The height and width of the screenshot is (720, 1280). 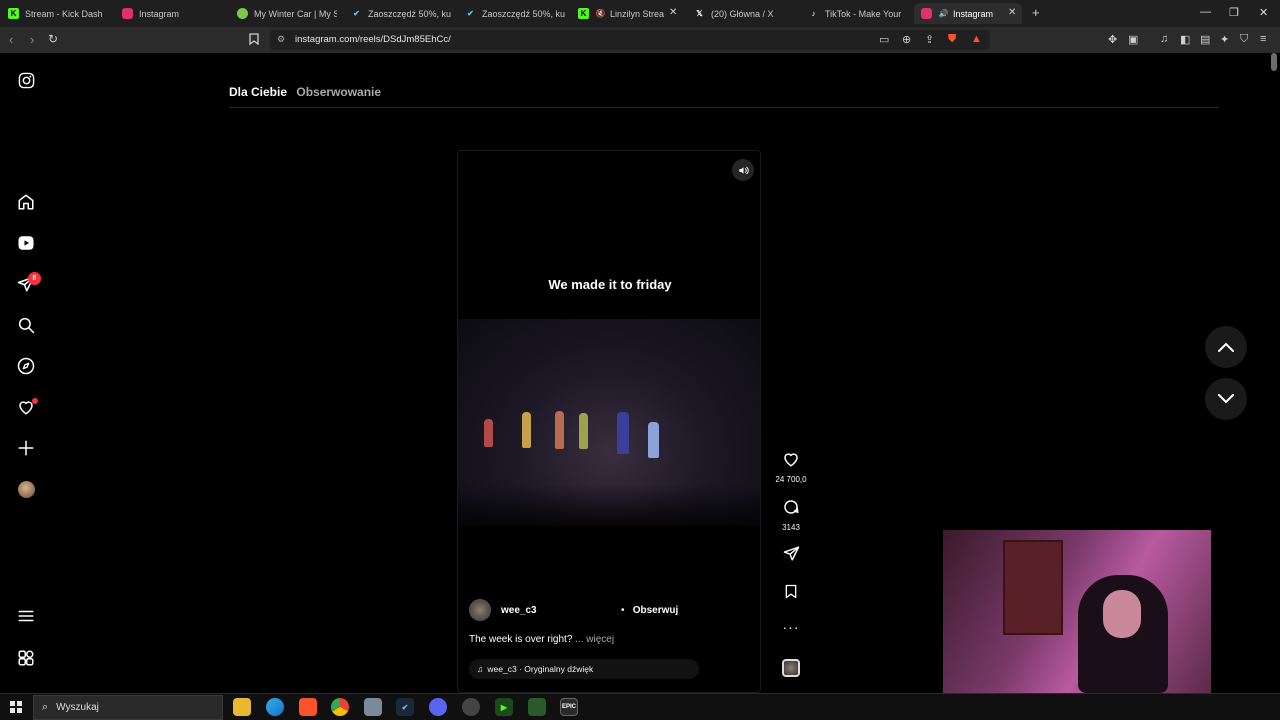 I want to click on more-link: ... więcej, so click(x=594, y=639).